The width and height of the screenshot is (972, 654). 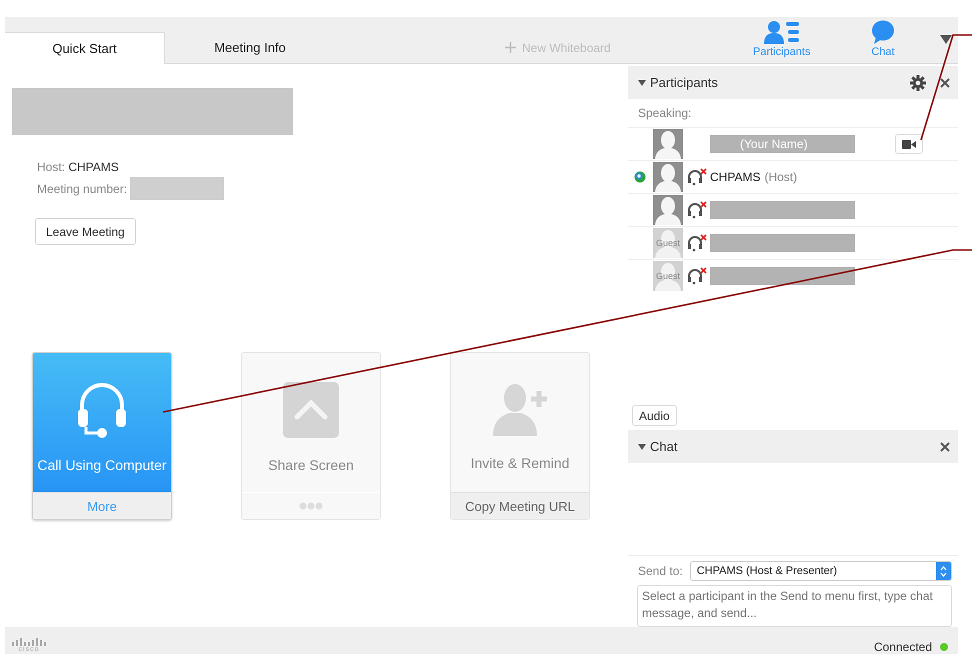 I want to click on host-name: CHPAMS, so click(x=93, y=167).